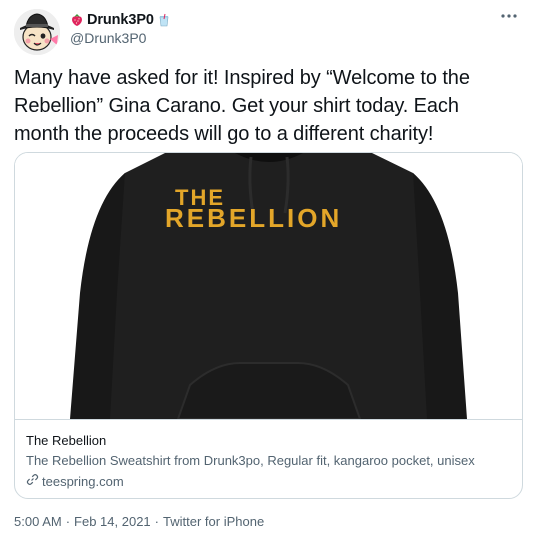 This screenshot has height=536, width=535. What do you see at coordinates (253, 218) in the screenshot?
I see `logo-text-rebellion: REBELLION` at bounding box center [253, 218].